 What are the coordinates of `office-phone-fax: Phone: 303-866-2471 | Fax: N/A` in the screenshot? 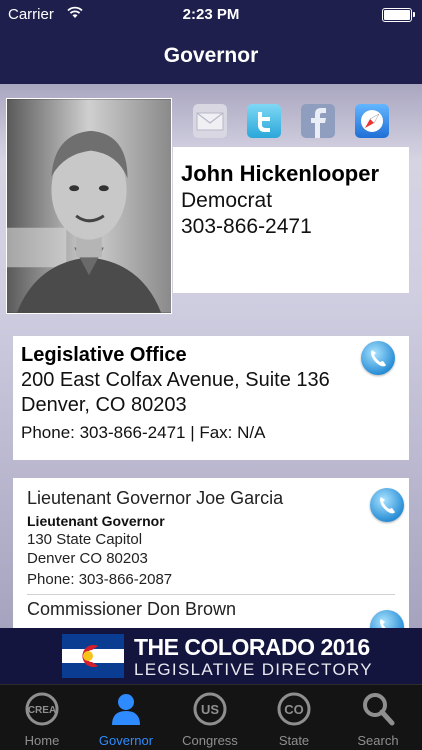 It's located at (143, 432).